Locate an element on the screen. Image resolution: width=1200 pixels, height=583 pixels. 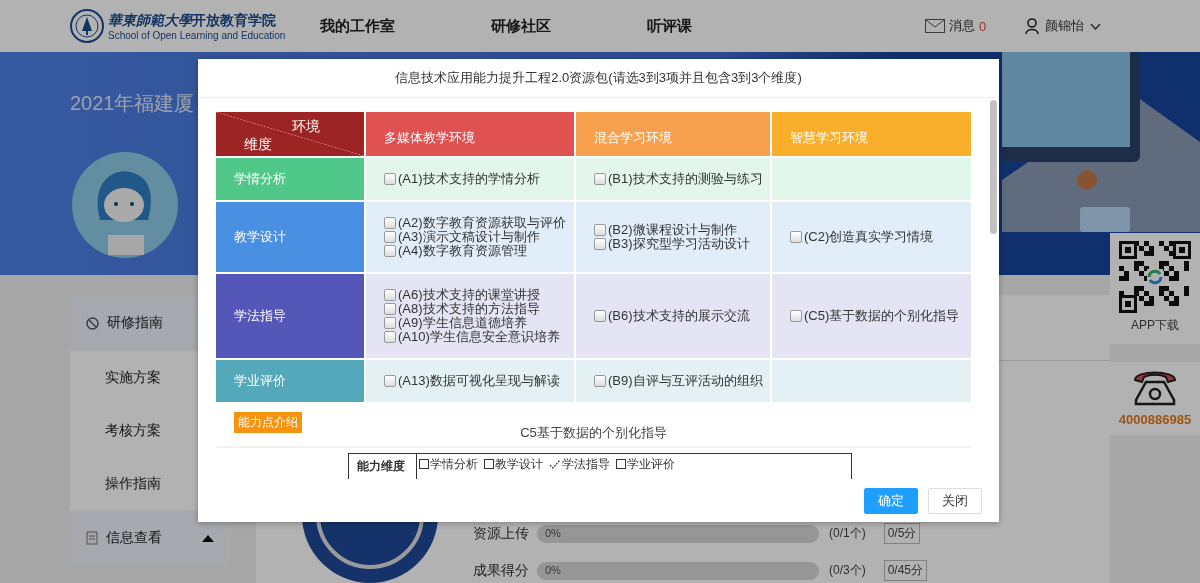
ability-option: (C5)基于数据的个别化指导 is located at coordinates (880, 316).